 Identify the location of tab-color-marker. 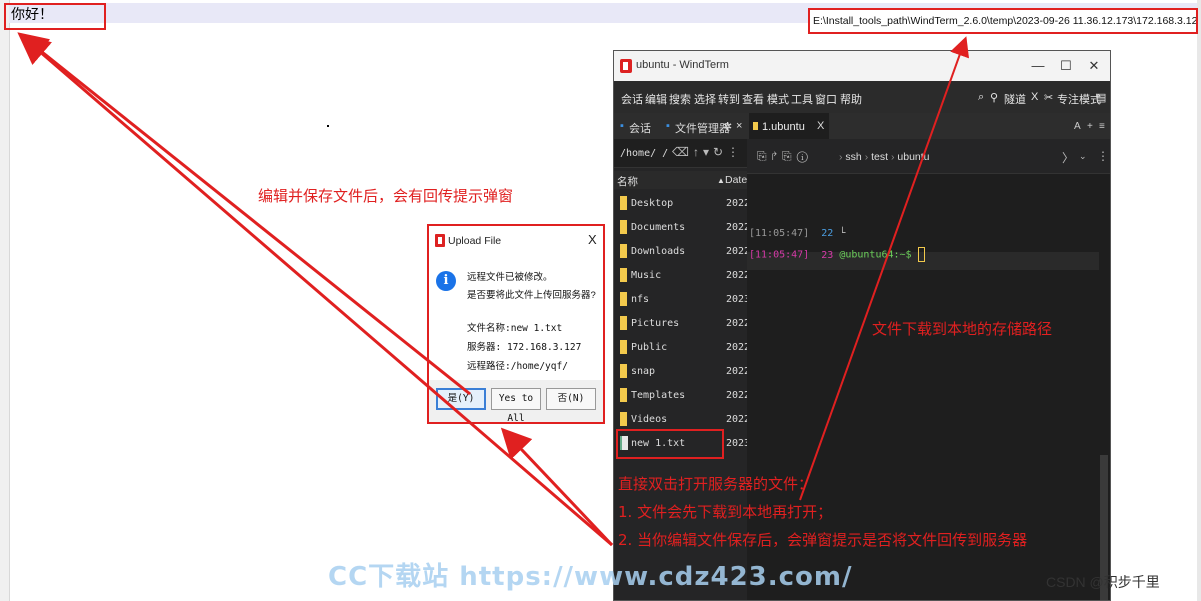
(755, 126).